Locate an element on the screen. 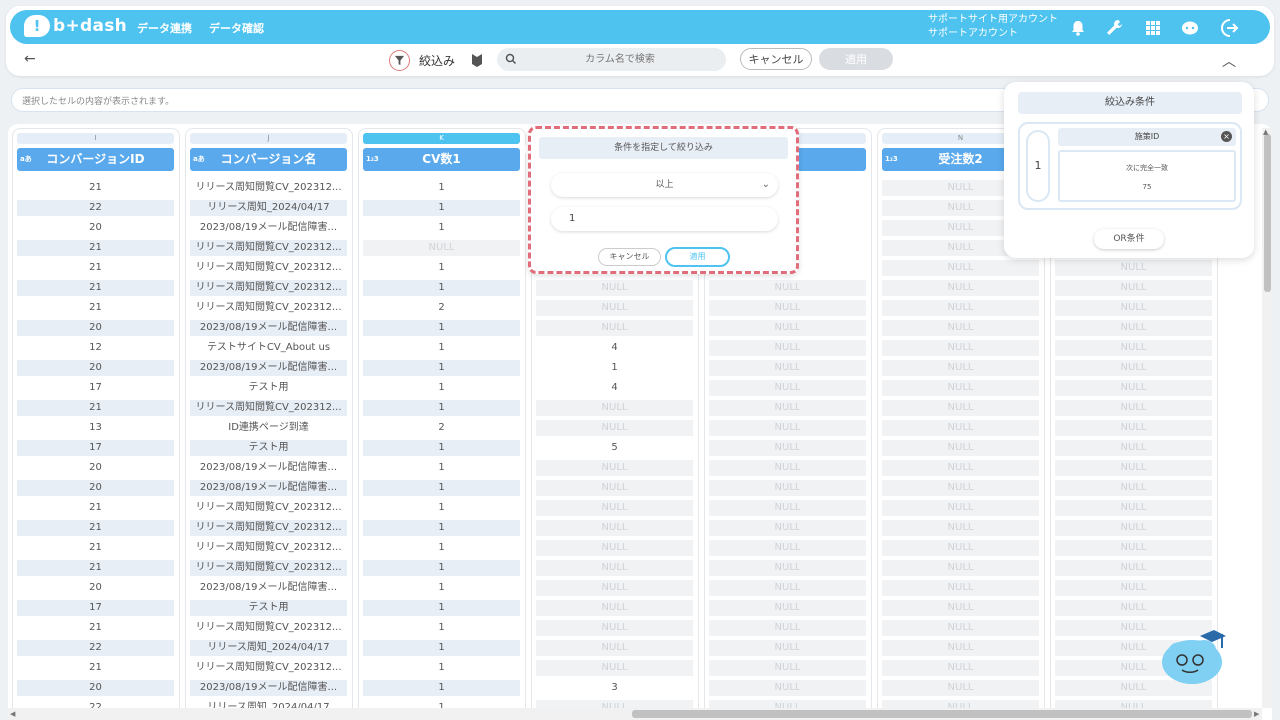 The width and height of the screenshot is (1280, 720). nav-data-check: データ確認 is located at coordinates (236, 28).